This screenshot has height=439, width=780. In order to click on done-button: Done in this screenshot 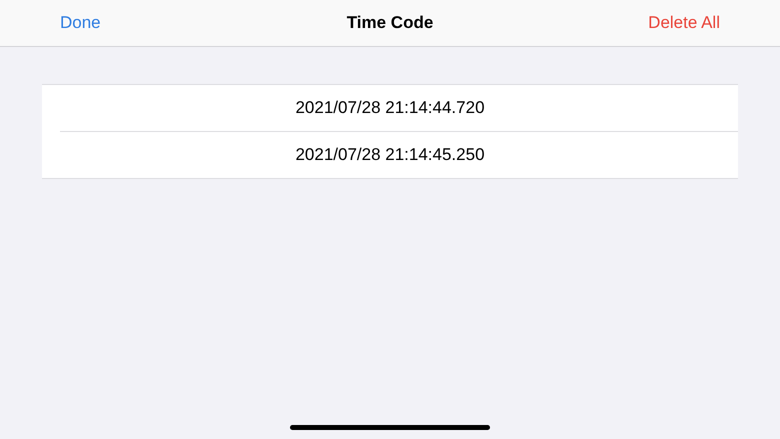, I will do `click(80, 23)`.